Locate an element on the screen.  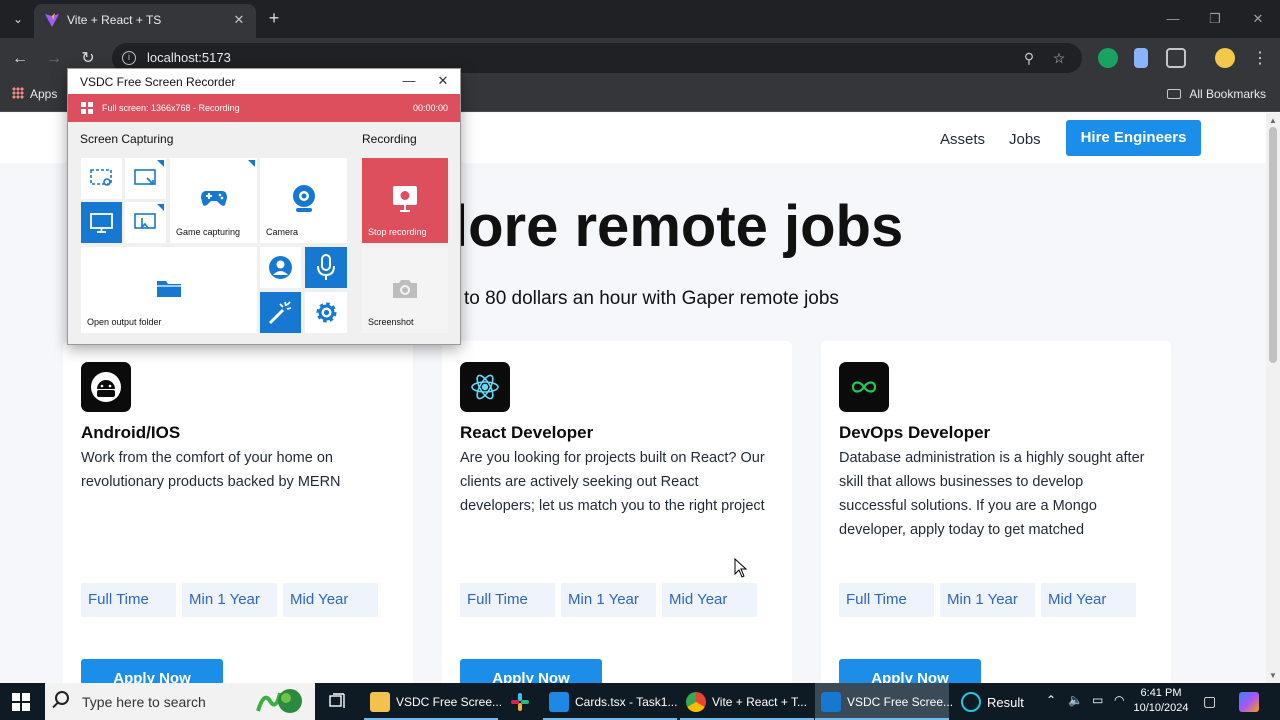
card-title: DevOps Developer is located at coordinates (915, 432).